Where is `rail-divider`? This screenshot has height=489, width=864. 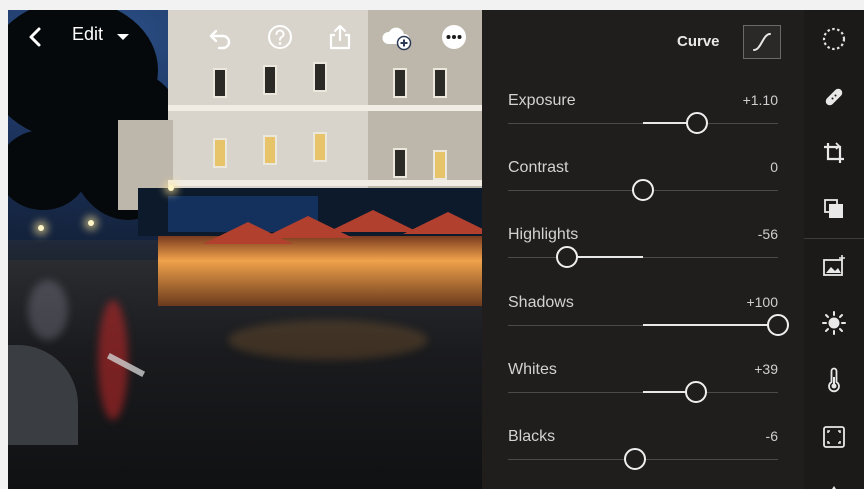
rail-divider is located at coordinates (834, 238).